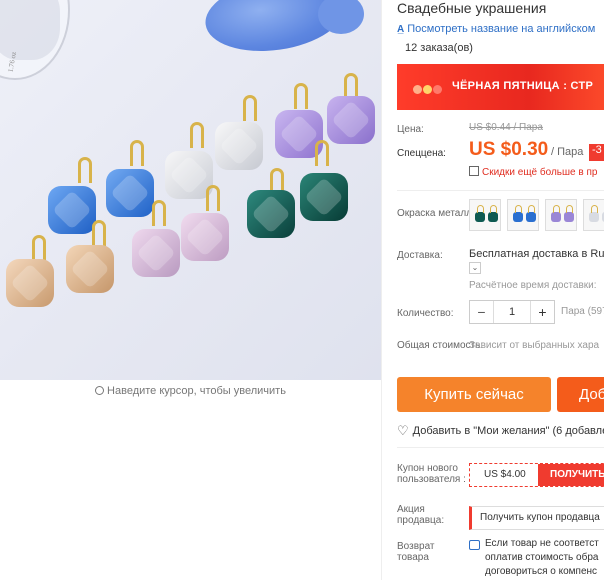 This screenshot has height=580, width=604. I want to click on color-swatch-violet, so click(561, 215).